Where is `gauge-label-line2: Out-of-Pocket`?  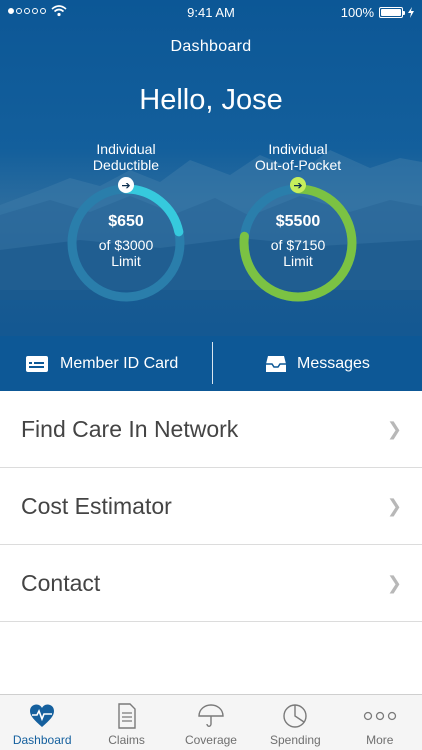 gauge-label-line2: Out-of-Pocket is located at coordinates (298, 165).